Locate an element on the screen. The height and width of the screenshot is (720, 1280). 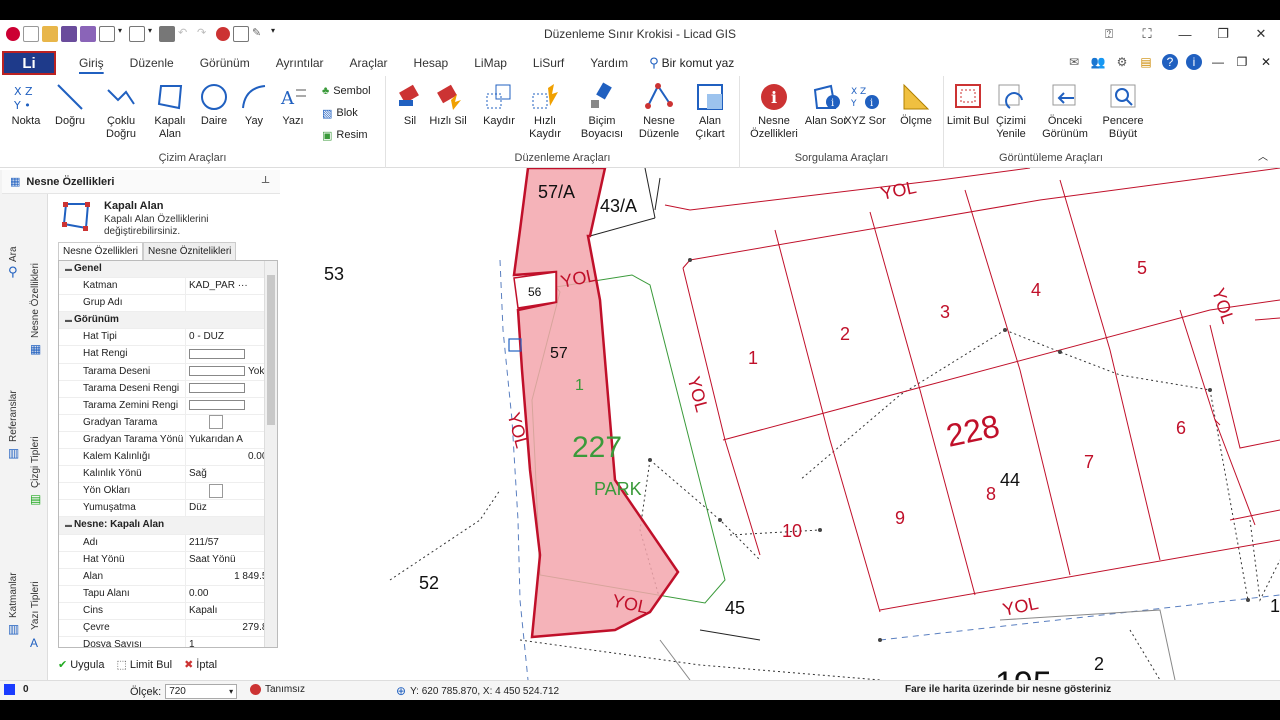
ribbon-close-button: ✕ is located at coordinates (1266, 62).